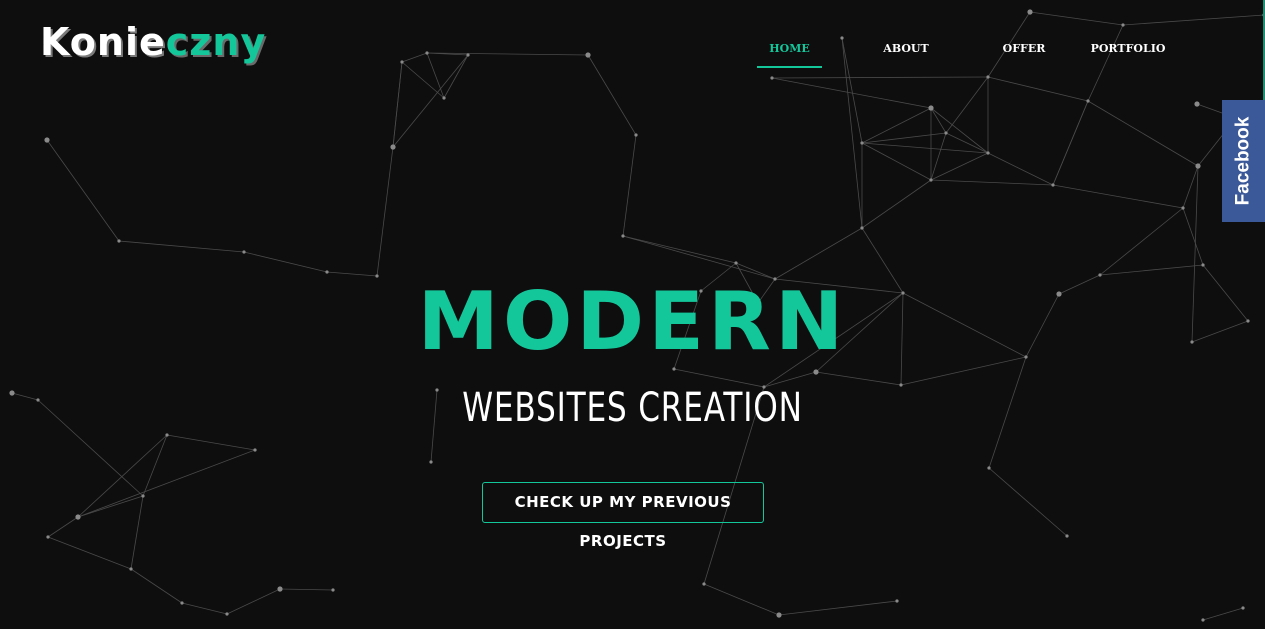 This screenshot has height=629, width=1265. I want to click on facebook-tab: Facebook, so click(1243, 161).